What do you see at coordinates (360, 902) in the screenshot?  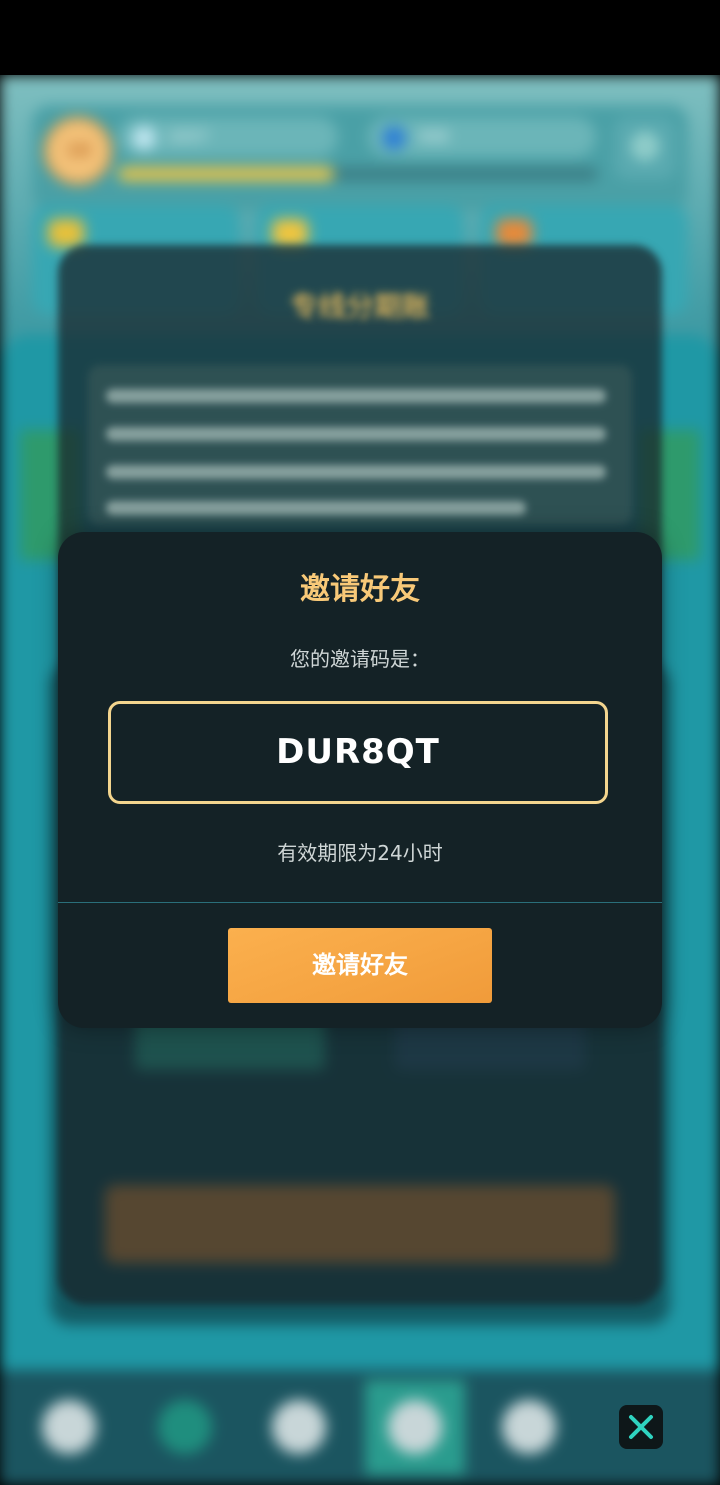 I see `divider` at bounding box center [360, 902].